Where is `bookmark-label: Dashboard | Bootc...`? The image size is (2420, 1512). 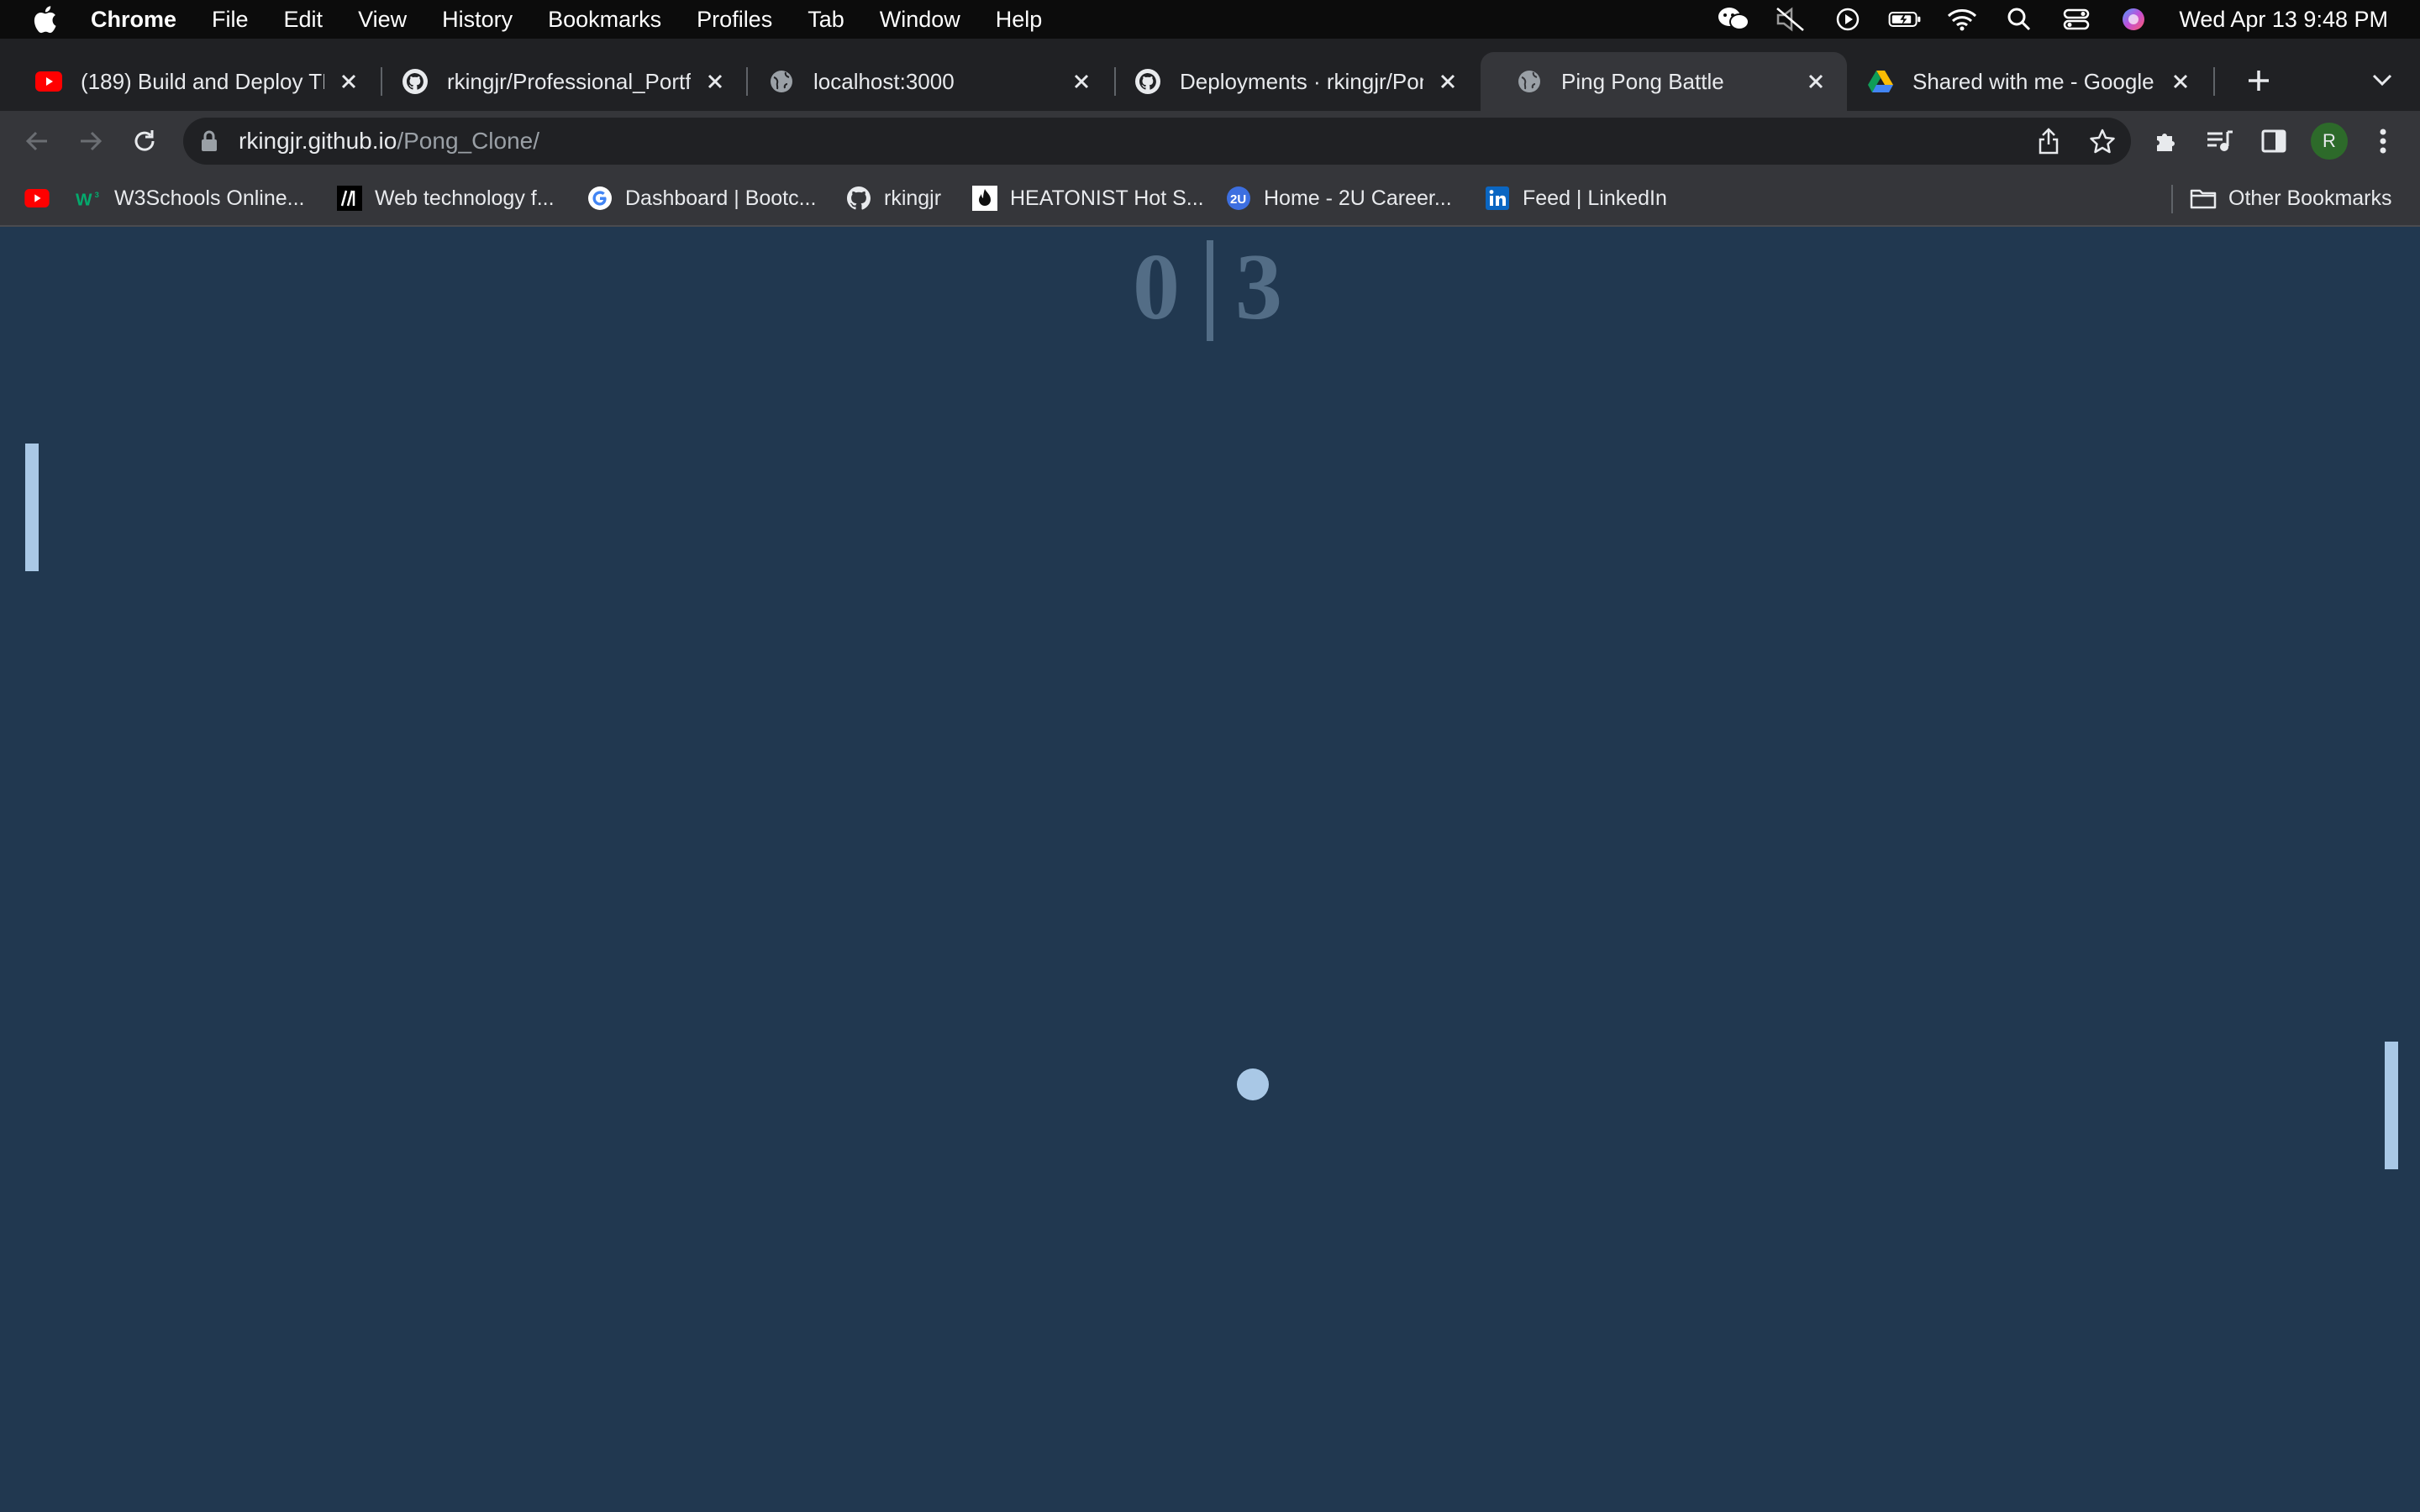
bookmark-label: Dashboard | Bootc... is located at coordinates (721, 198).